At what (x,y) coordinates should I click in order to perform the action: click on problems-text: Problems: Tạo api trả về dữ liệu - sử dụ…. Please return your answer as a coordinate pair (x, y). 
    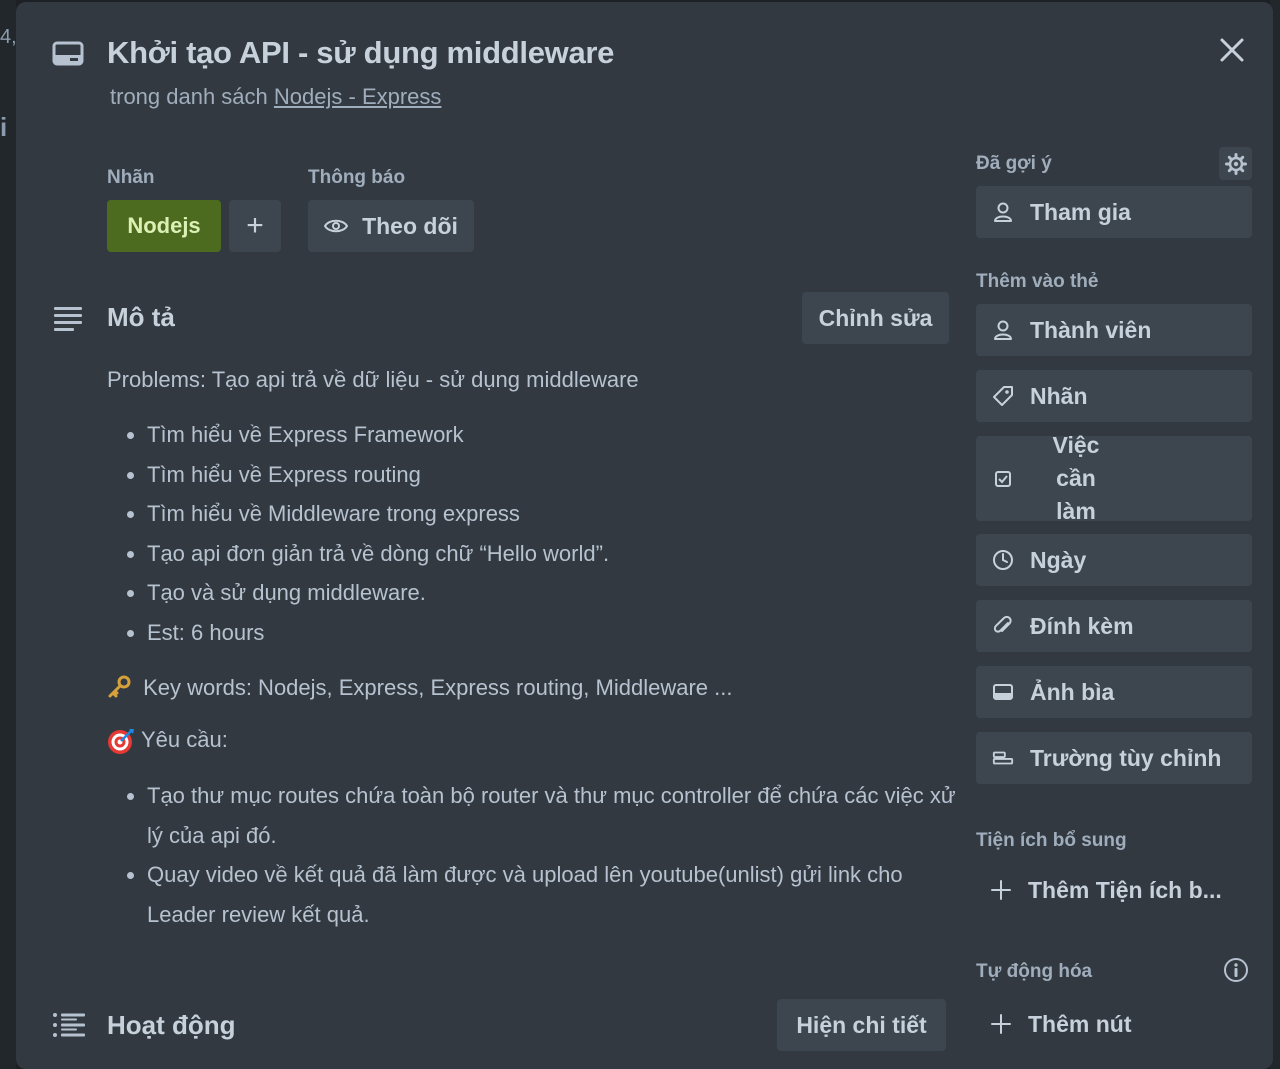
    Looking at the image, I should click on (373, 379).